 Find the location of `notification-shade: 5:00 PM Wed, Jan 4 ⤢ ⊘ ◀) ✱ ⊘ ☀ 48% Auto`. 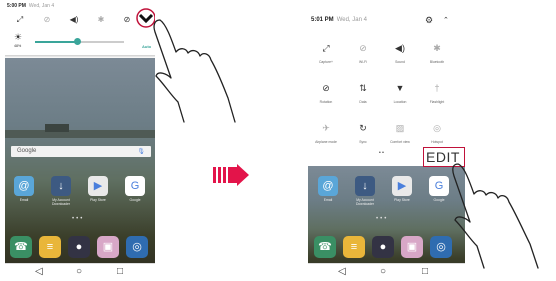

notification-shade: 5:00 PM Wed, Jan 4 ⤢ ⊘ ◀) ✱ ⊘ ☀ 48% Auto is located at coordinates (80, 29).